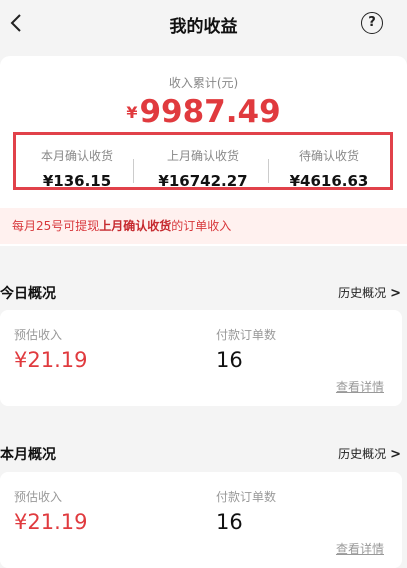  I want to click on stat-label: 待确认收货, so click(328, 156).